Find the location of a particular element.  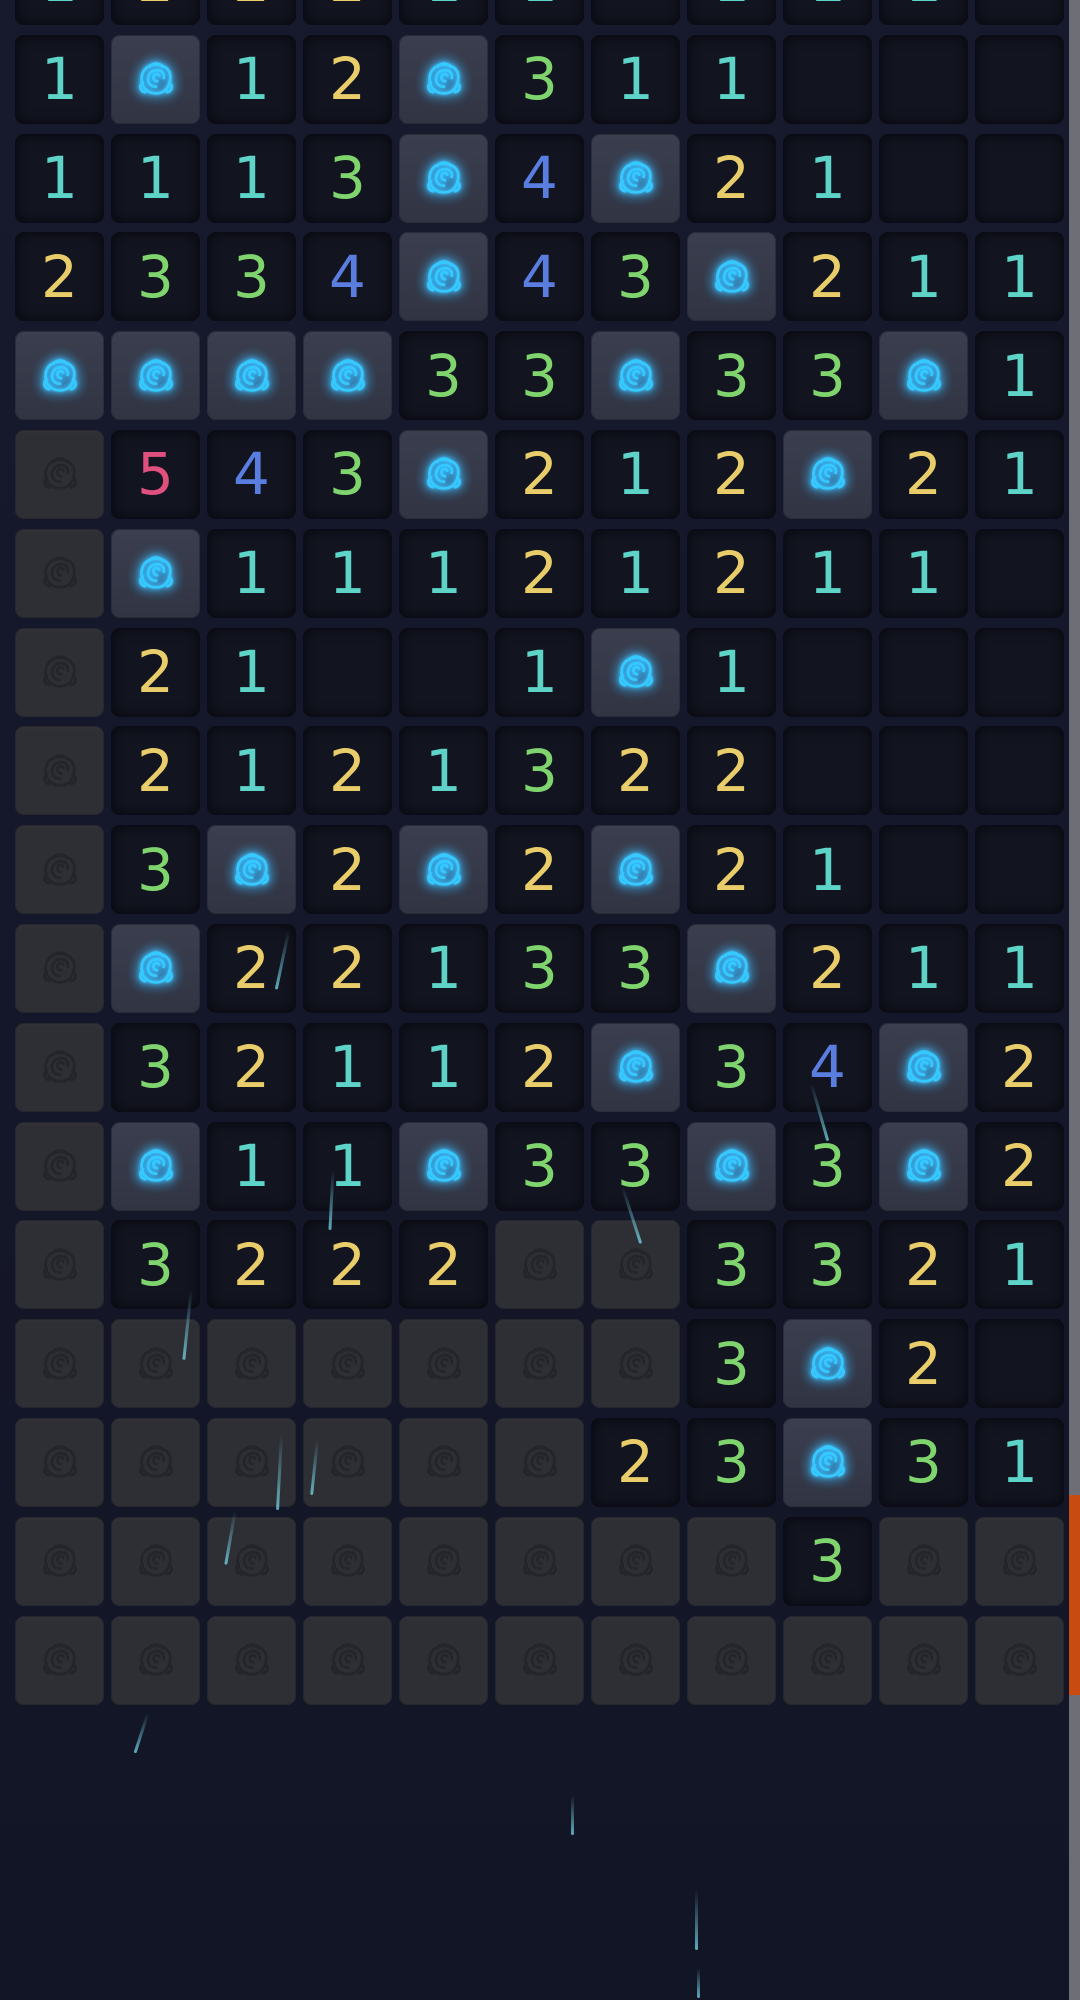

board-cell-number: 5 is located at coordinates (155, 474).